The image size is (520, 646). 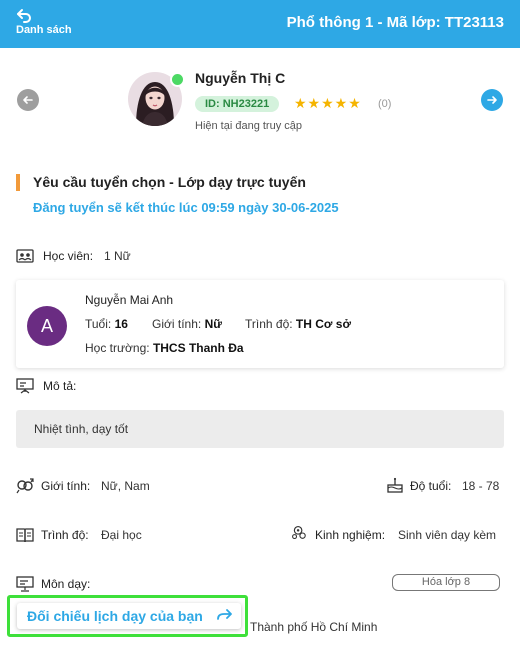 What do you see at coordinates (18, 182) in the screenshot?
I see `section-accent-bar` at bounding box center [18, 182].